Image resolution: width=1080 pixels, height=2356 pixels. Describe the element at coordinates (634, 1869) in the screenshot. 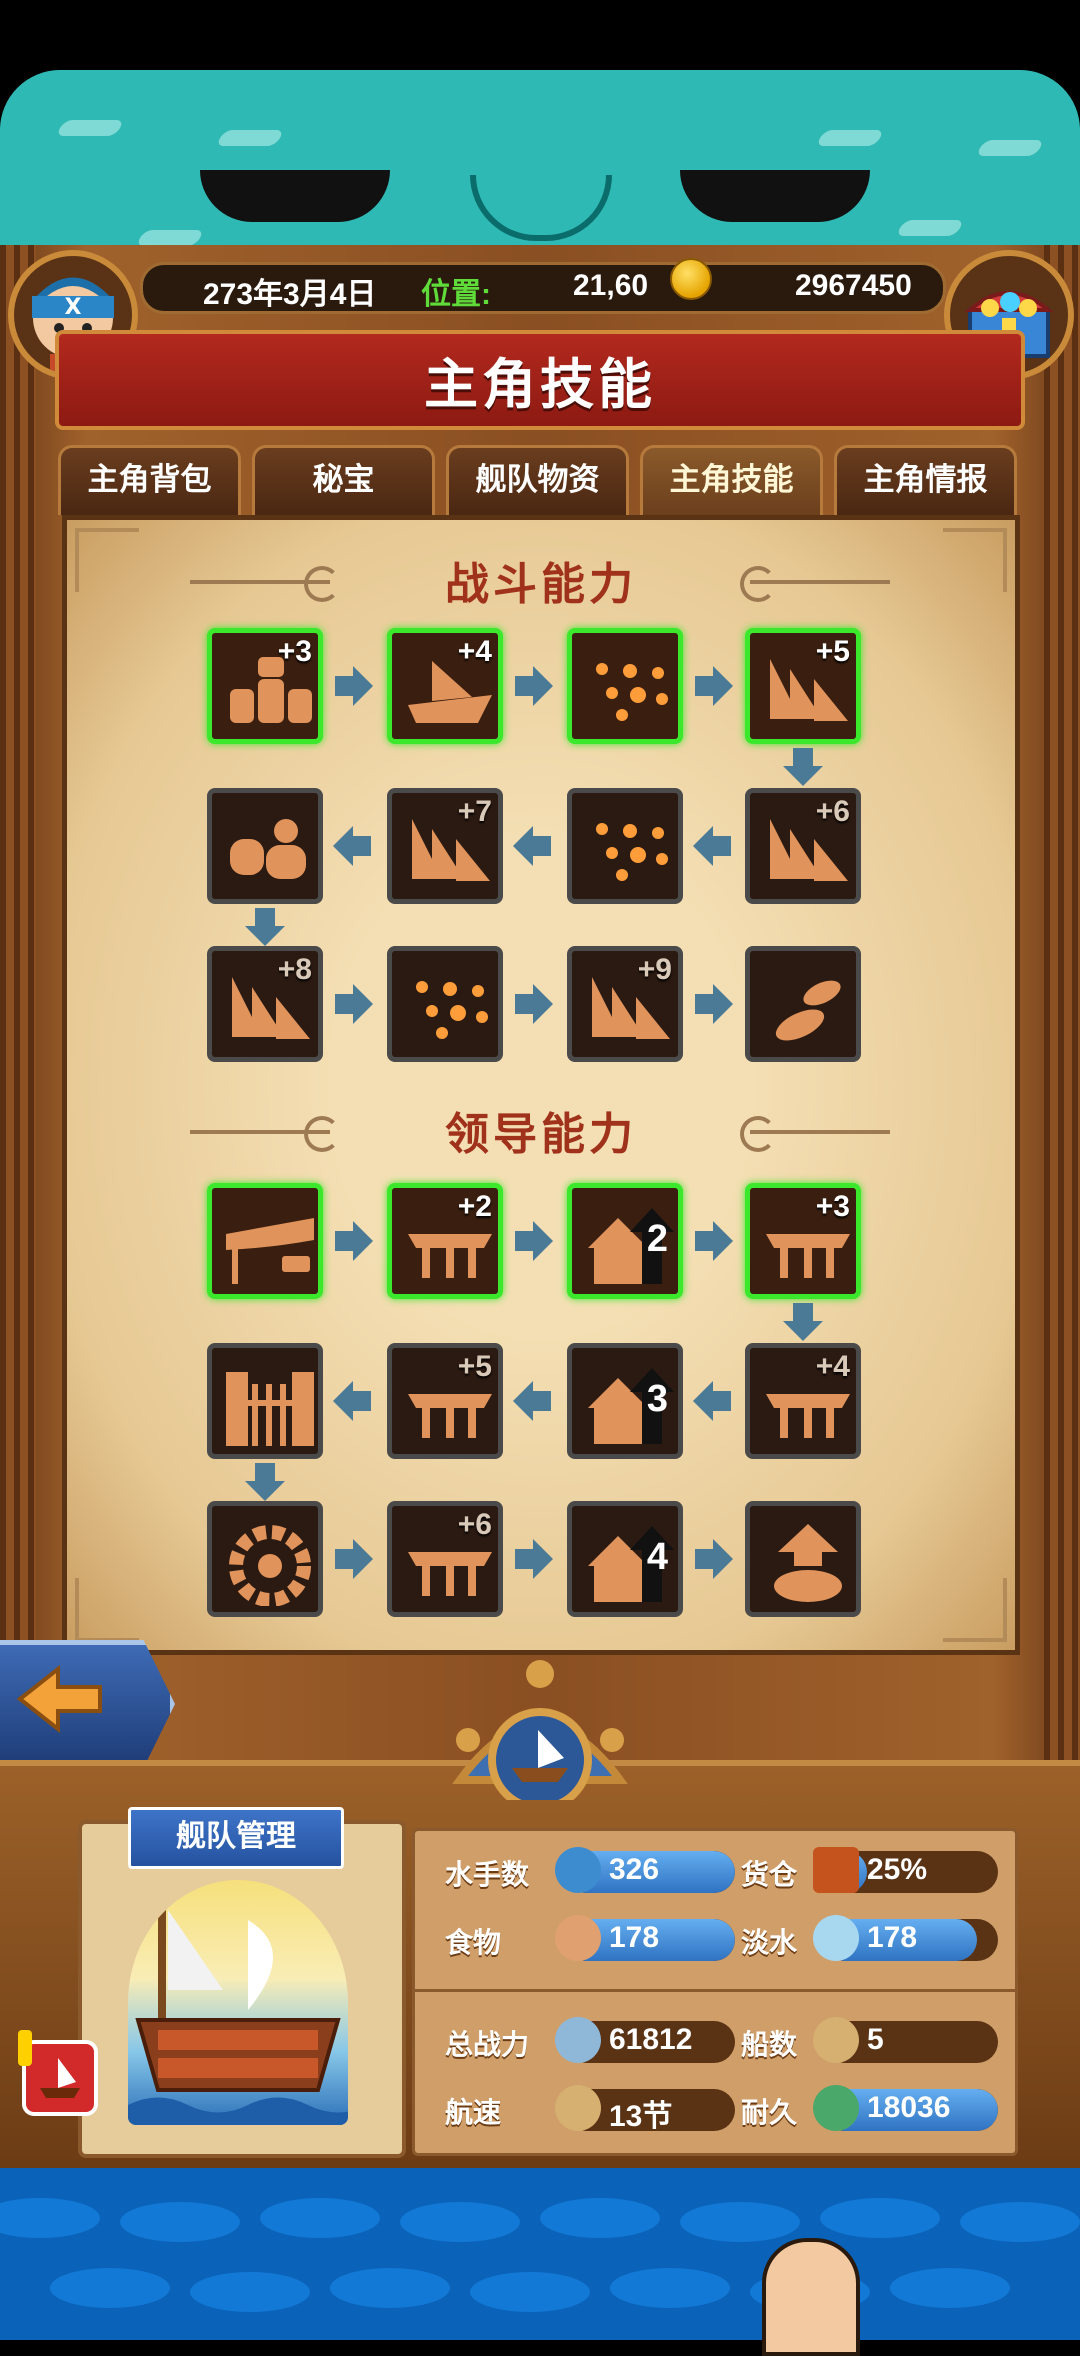

I see `sailors-value: 326` at that location.